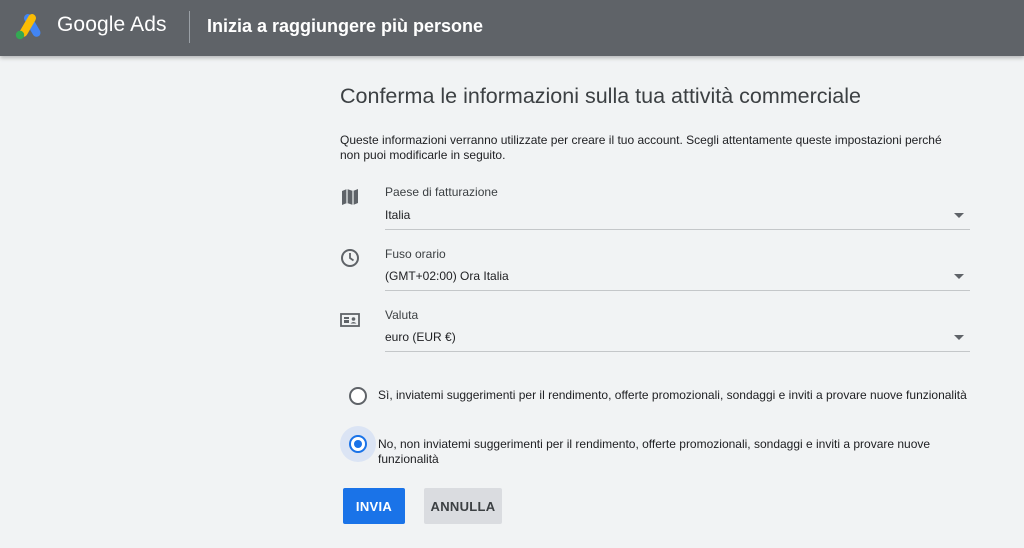 This screenshot has height=548, width=1024. I want to click on billing-country-select: Italia, so click(397, 215).